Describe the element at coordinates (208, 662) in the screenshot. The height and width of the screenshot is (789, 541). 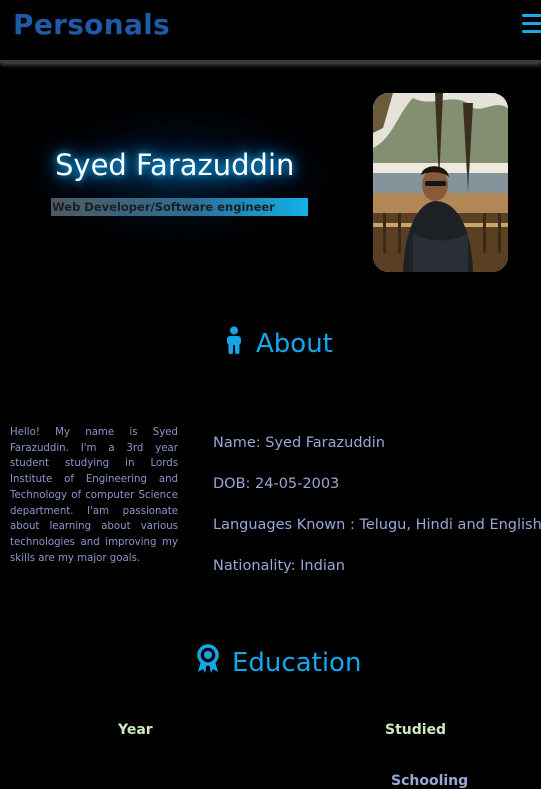
I see `award-ribbon-icon` at that location.